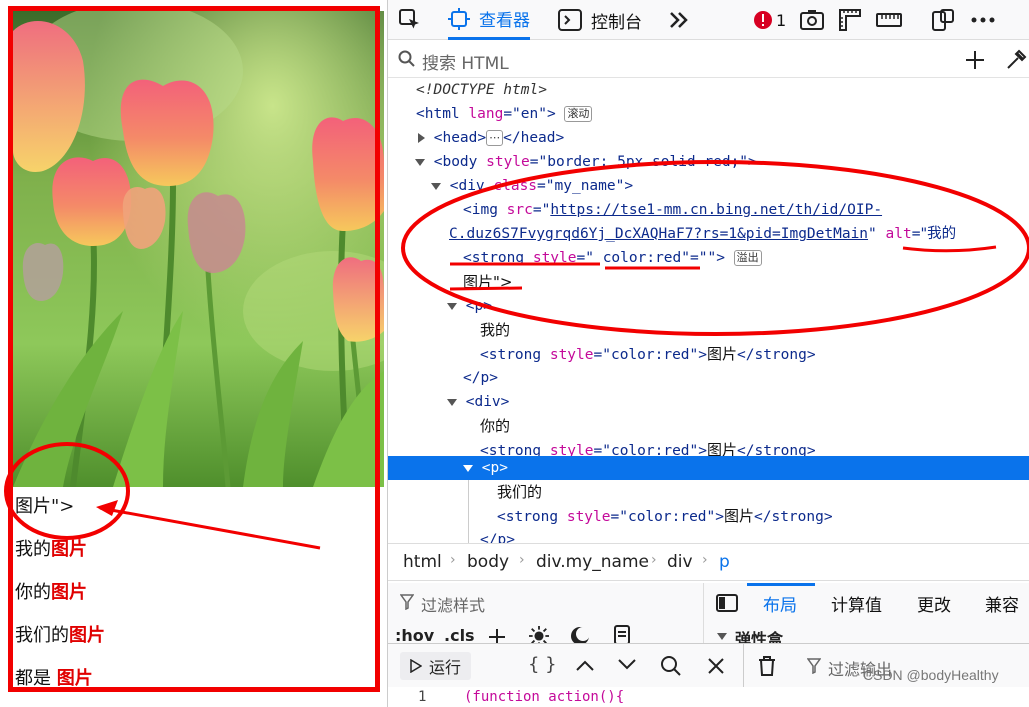 This screenshot has height=707, width=1029. Describe the element at coordinates (934, 603) in the screenshot. I see `tab-changes: 更改` at that location.